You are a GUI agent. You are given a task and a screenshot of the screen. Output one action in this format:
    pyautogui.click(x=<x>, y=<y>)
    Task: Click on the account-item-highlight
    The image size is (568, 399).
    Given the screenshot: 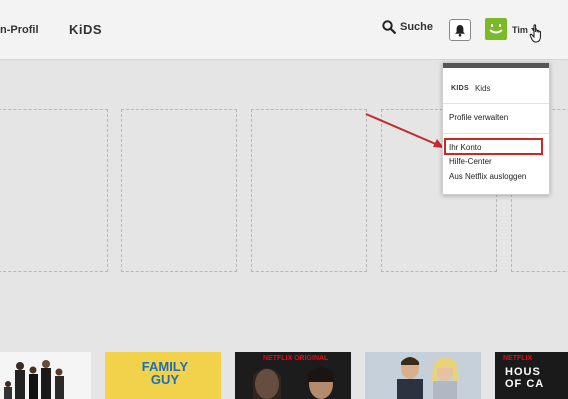 What is the action you would take?
    pyautogui.click(x=493, y=146)
    